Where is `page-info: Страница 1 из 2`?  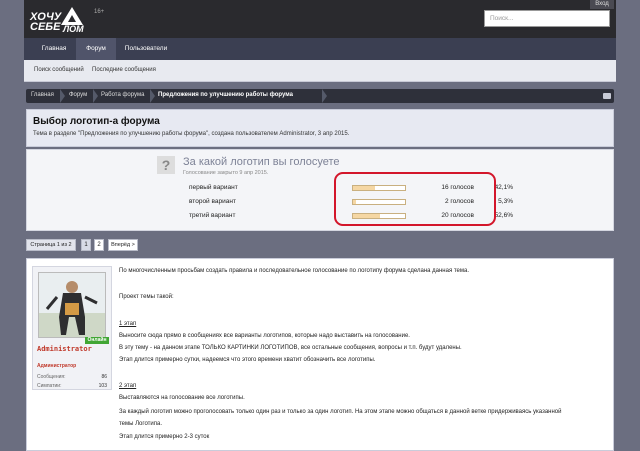 page-info: Страница 1 из 2 is located at coordinates (51, 245).